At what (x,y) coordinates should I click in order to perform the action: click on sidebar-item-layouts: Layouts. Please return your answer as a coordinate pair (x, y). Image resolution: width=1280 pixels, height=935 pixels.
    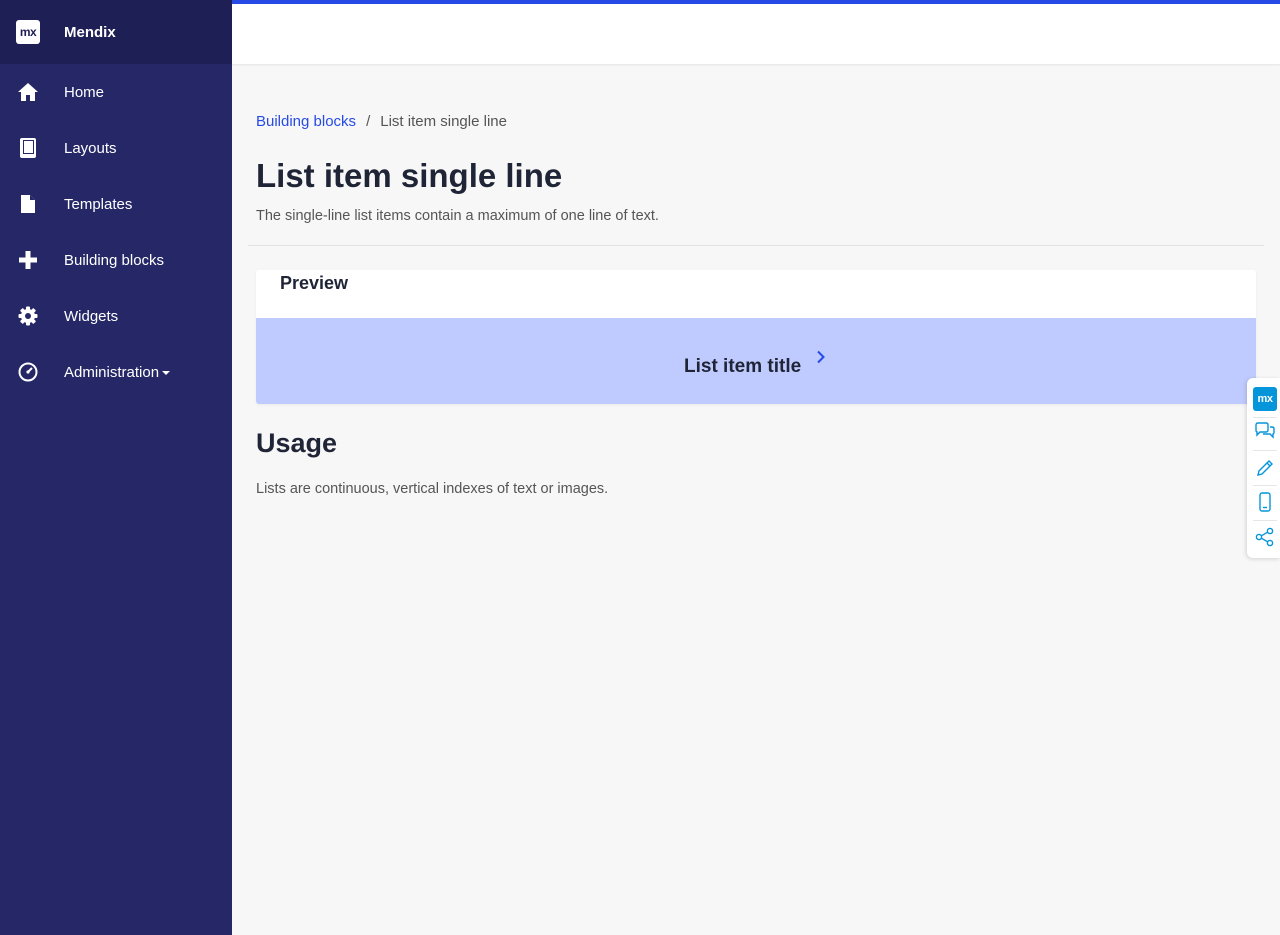
    Looking at the image, I should click on (116, 148).